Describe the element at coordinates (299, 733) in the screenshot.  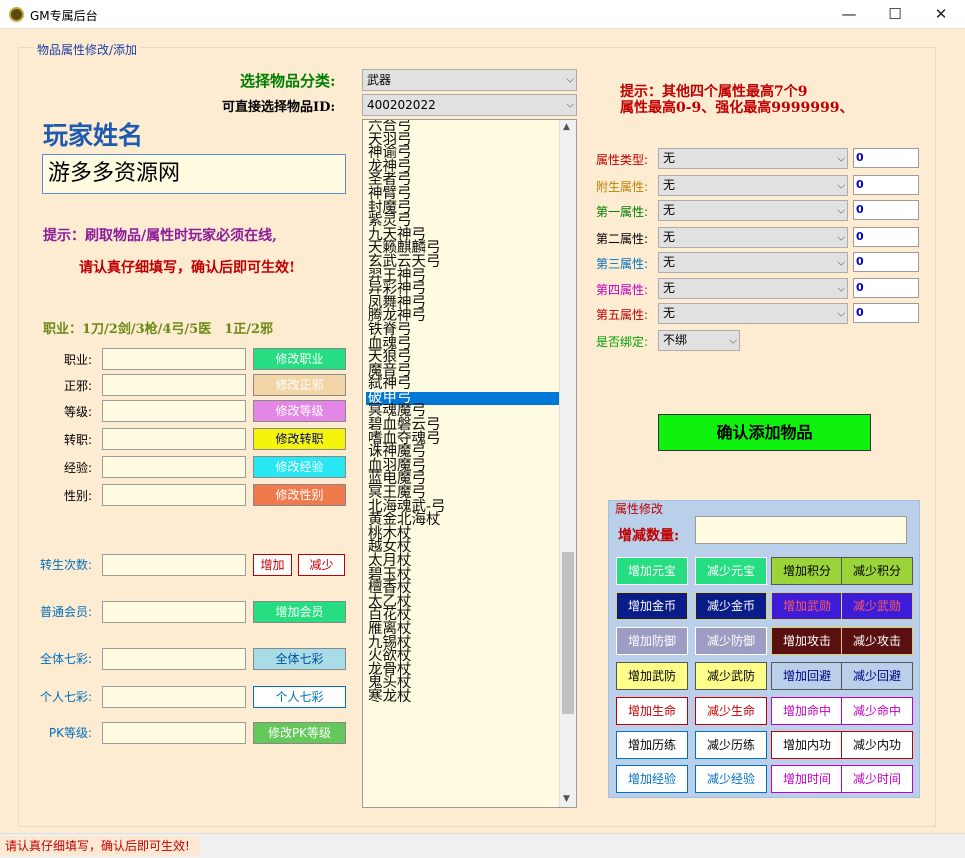
I see `pk-button: 修改PK等级` at that location.